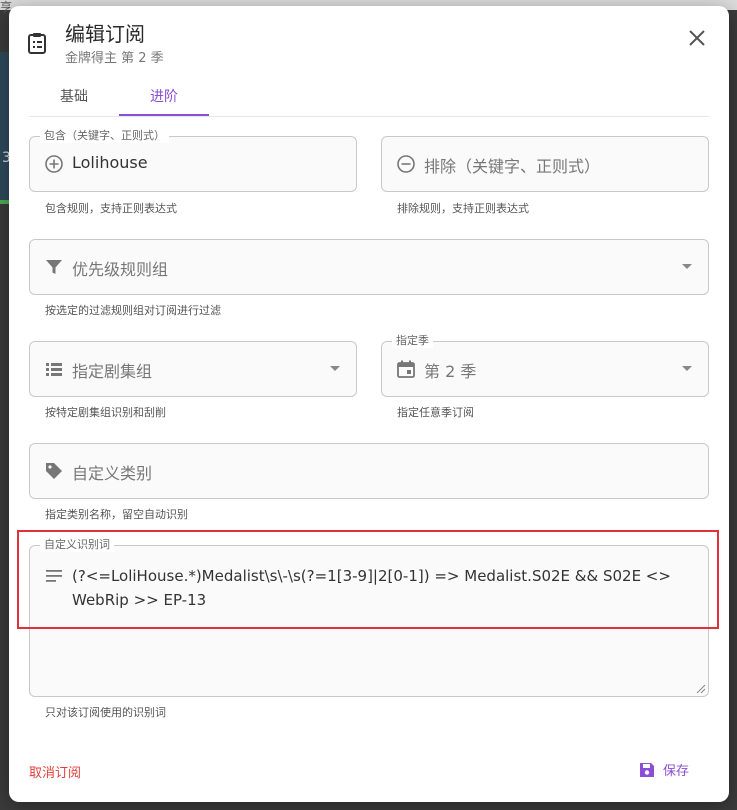  I want to click on lines-icon, so click(54, 576).